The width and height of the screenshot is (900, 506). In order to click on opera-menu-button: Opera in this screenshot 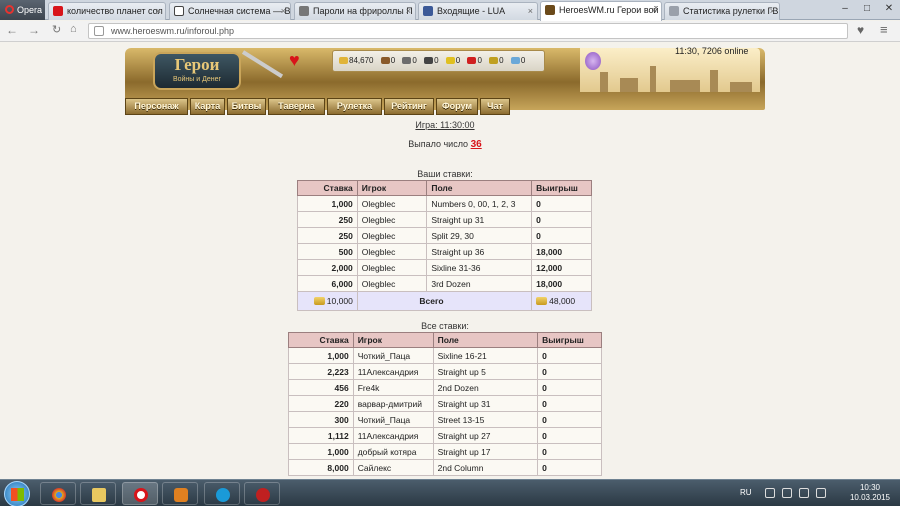, I will do `click(22, 10)`.